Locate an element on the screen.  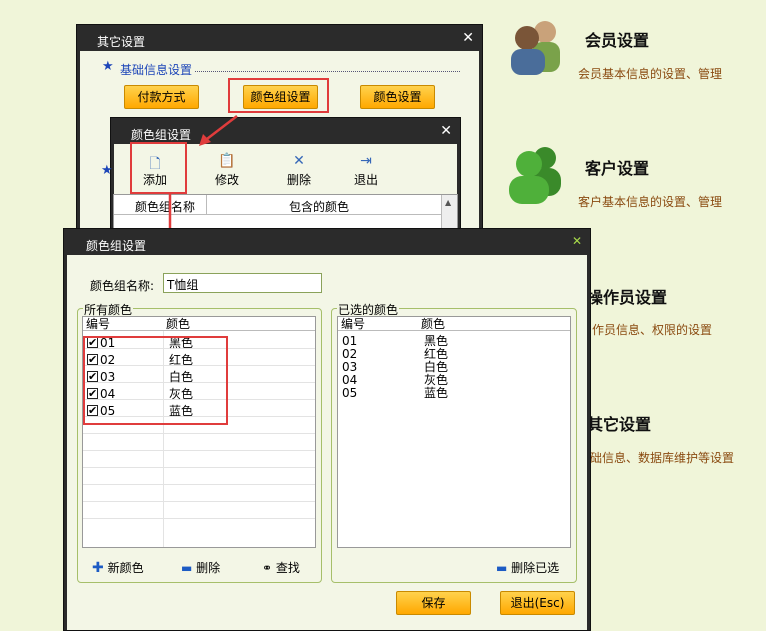
edit-label: 修改 is located at coordinates (226, 180).